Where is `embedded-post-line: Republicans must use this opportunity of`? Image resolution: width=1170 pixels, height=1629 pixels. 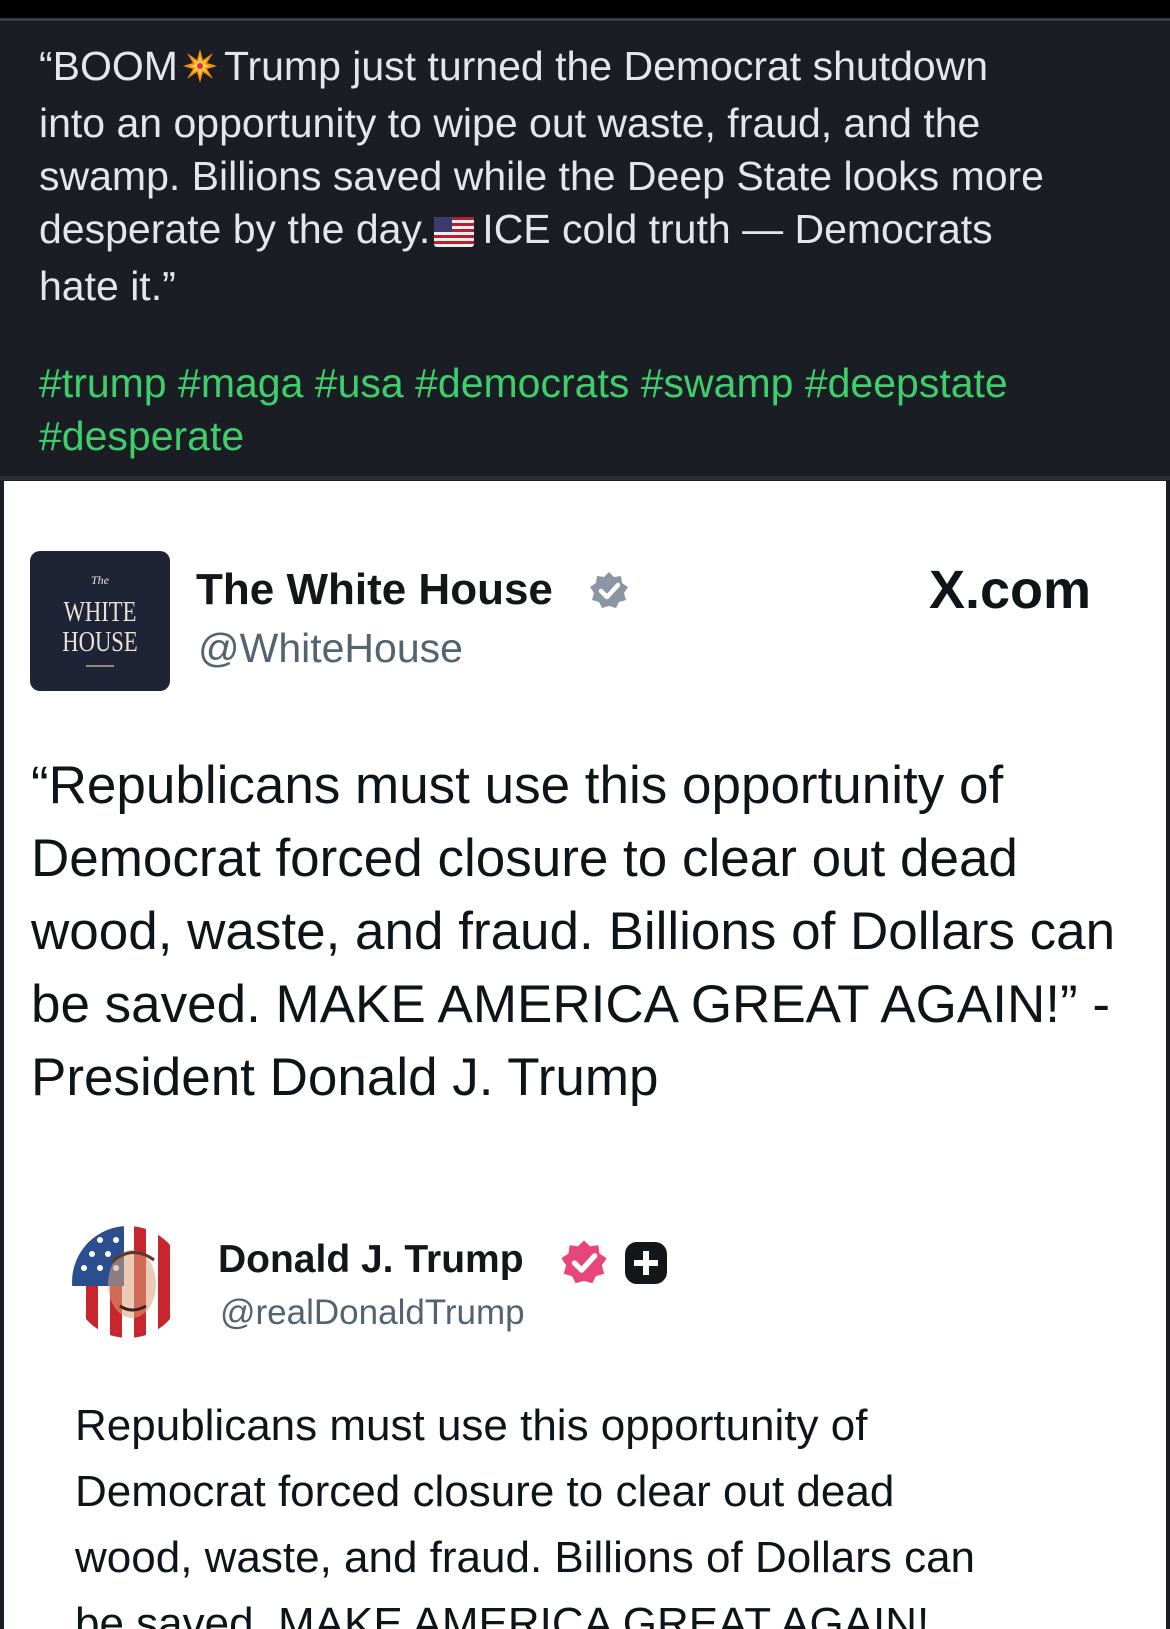 embedded-post-line: Republicans must use this opportunity of is located at coordinates (471, 1425).